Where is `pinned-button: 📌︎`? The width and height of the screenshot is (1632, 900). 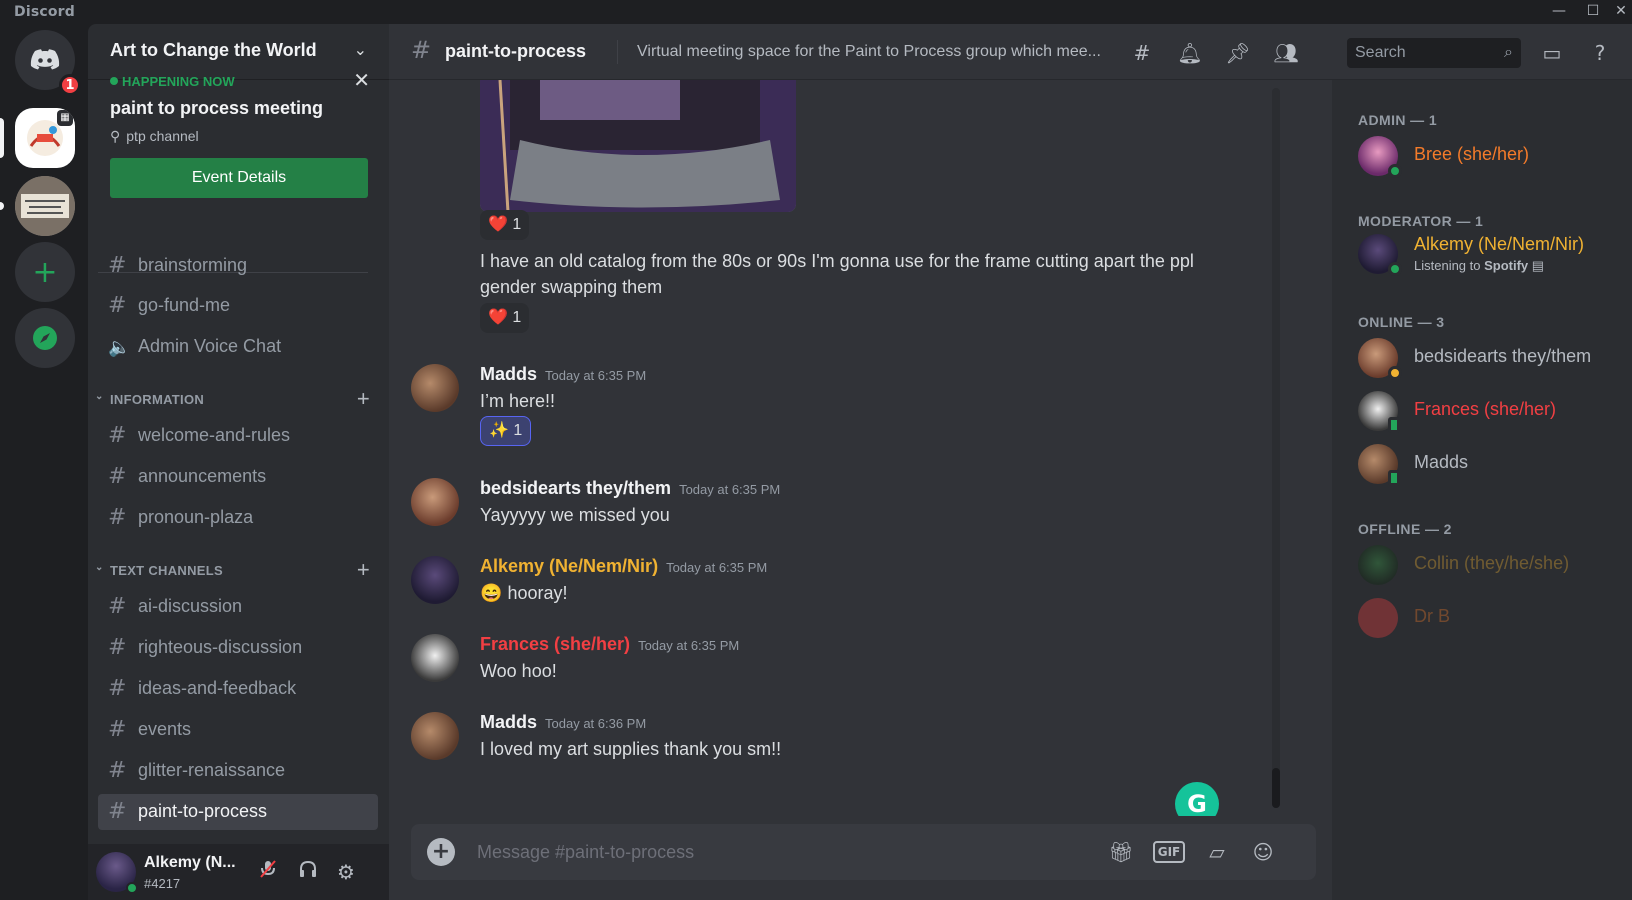
pinned-button: 📌︎ is located at coordinates (1238, 53).